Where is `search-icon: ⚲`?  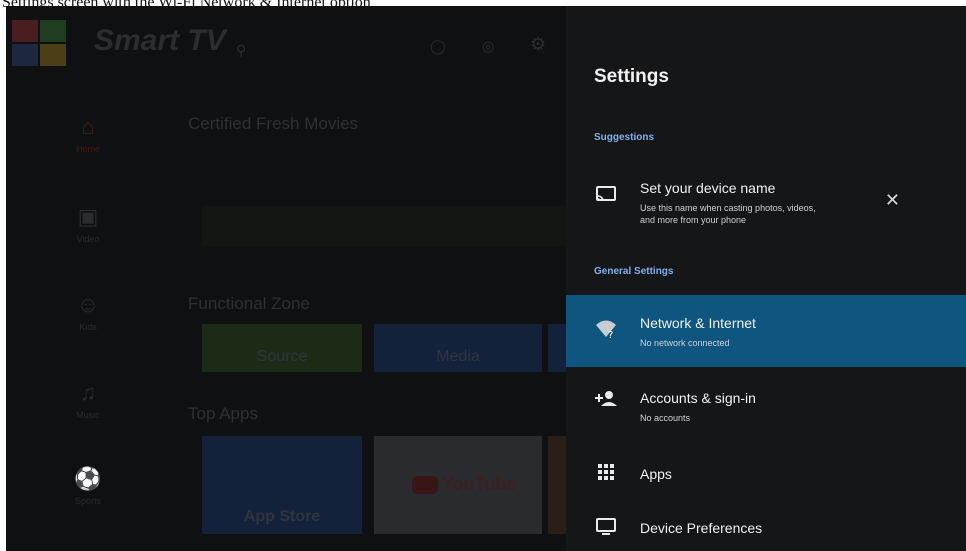 search-icon: ⚲ is located at coordinates (241, 50).